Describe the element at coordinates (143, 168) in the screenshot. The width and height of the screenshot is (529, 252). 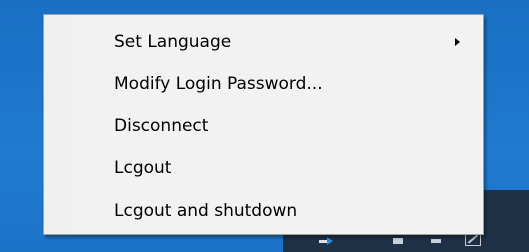
I see `menu-item-label: Lcgout` at that location.